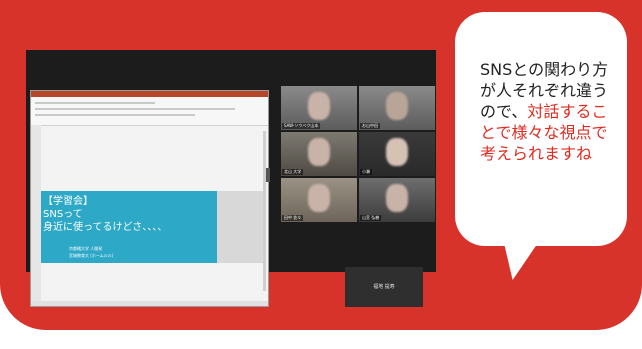 Image resolution: width=642 pixels, height=349 pixels. What do you see at coordinates (241, 227) in the screenshot?
I see `ppt-canvas-margin` at bounding box center [241, 227].